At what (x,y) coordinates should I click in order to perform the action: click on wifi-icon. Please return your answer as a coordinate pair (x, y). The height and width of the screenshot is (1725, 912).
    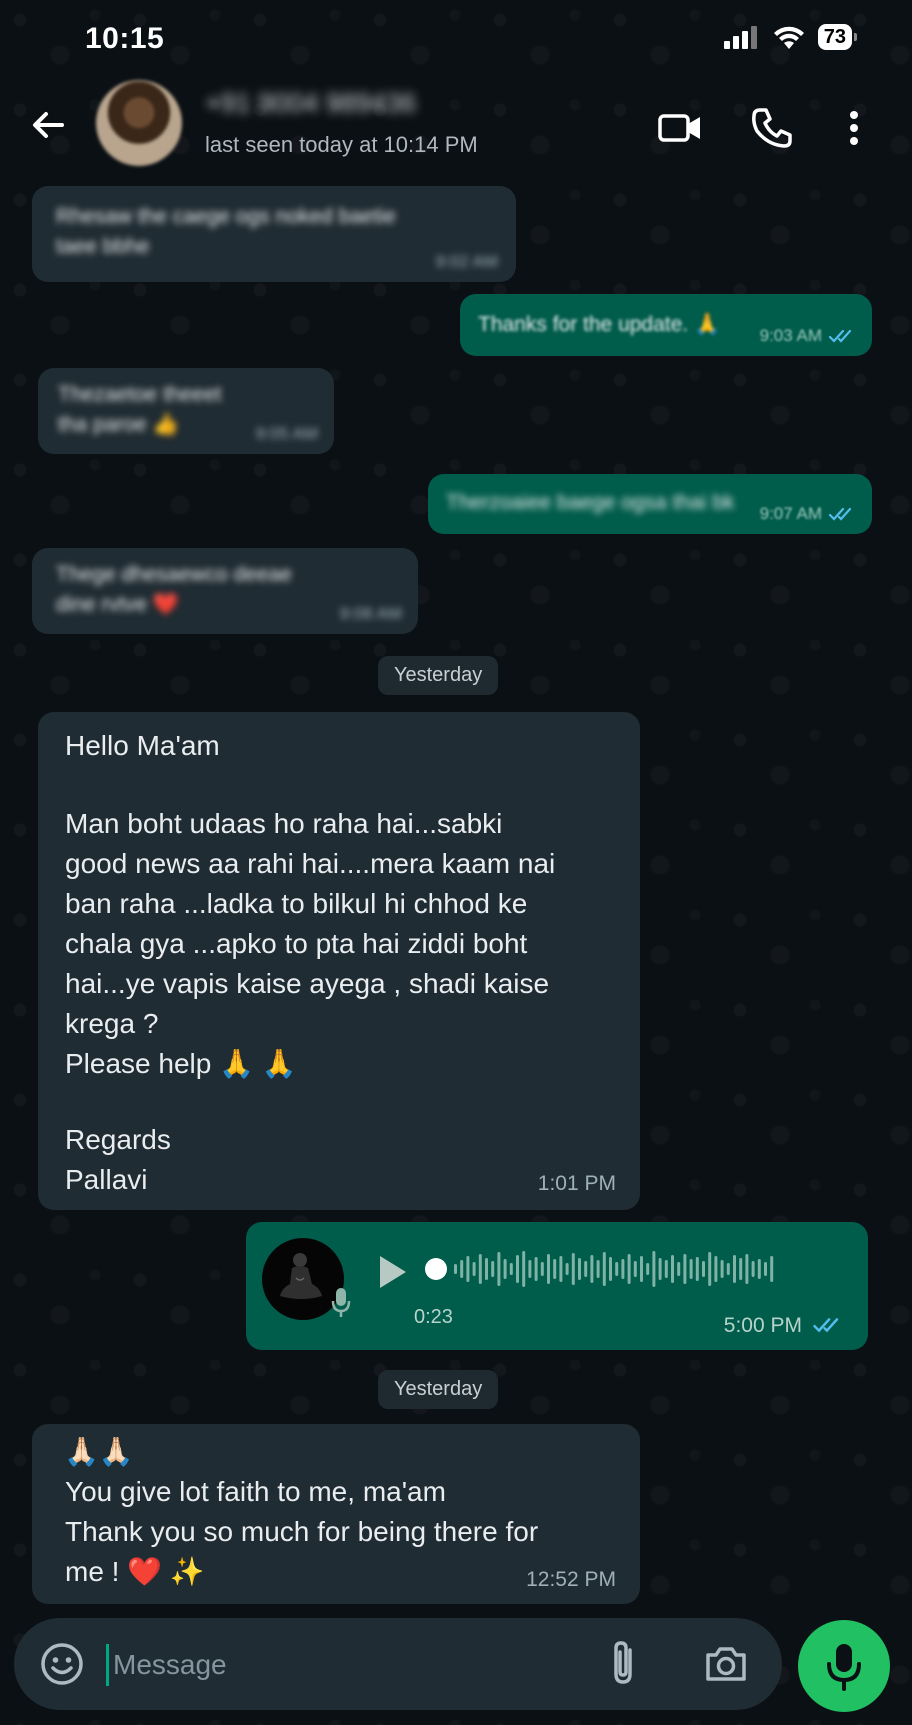
    Looking at the image, I should click on (788, 37).